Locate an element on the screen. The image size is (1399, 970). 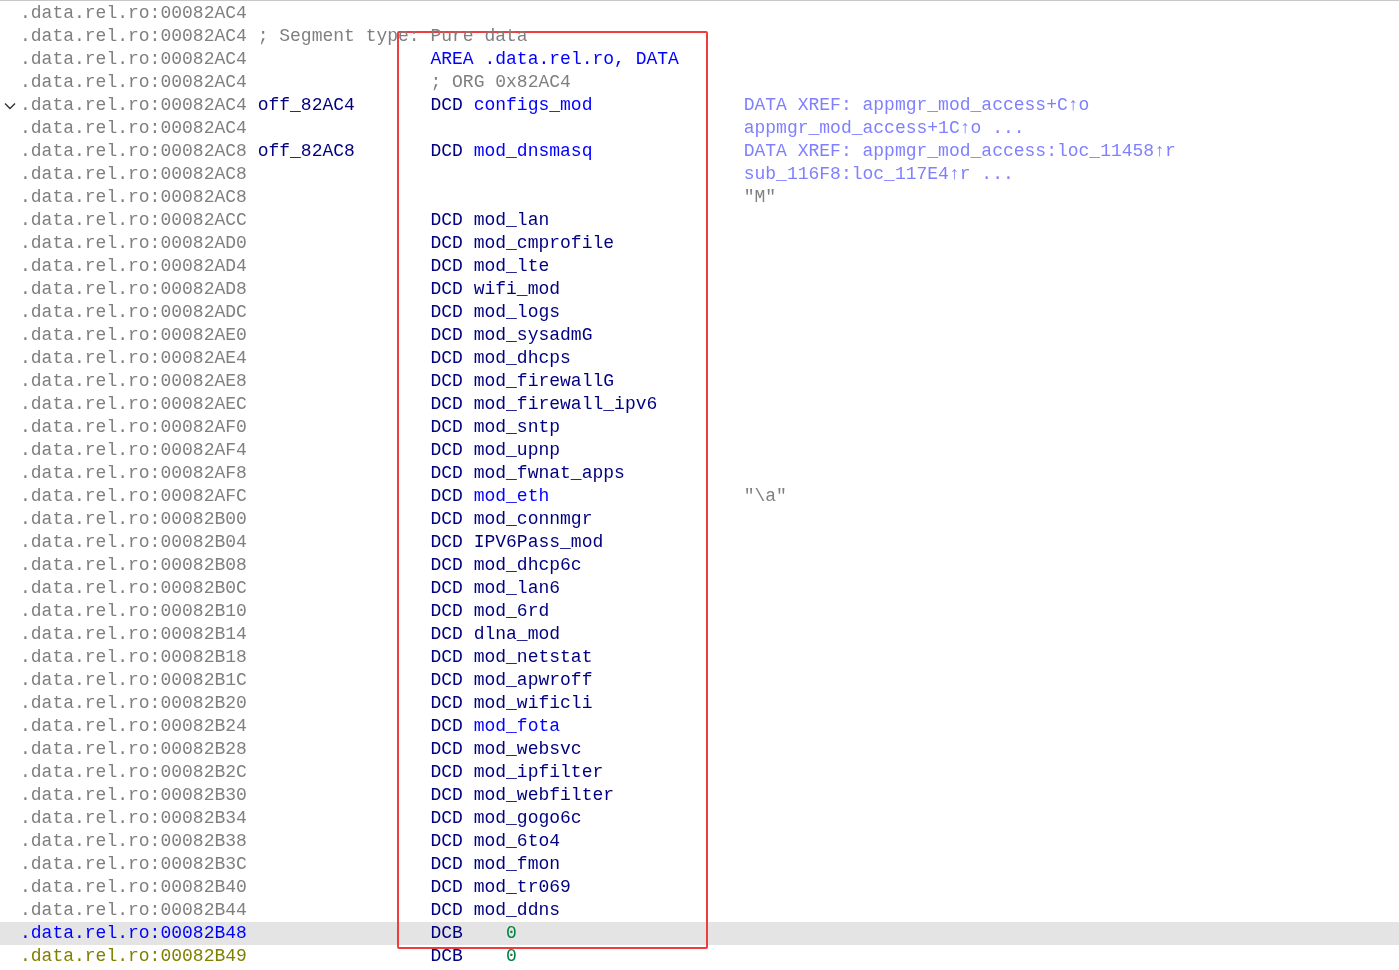
address-text: .data.rel.ro:00082B18 is located at coordinates (133, 657).